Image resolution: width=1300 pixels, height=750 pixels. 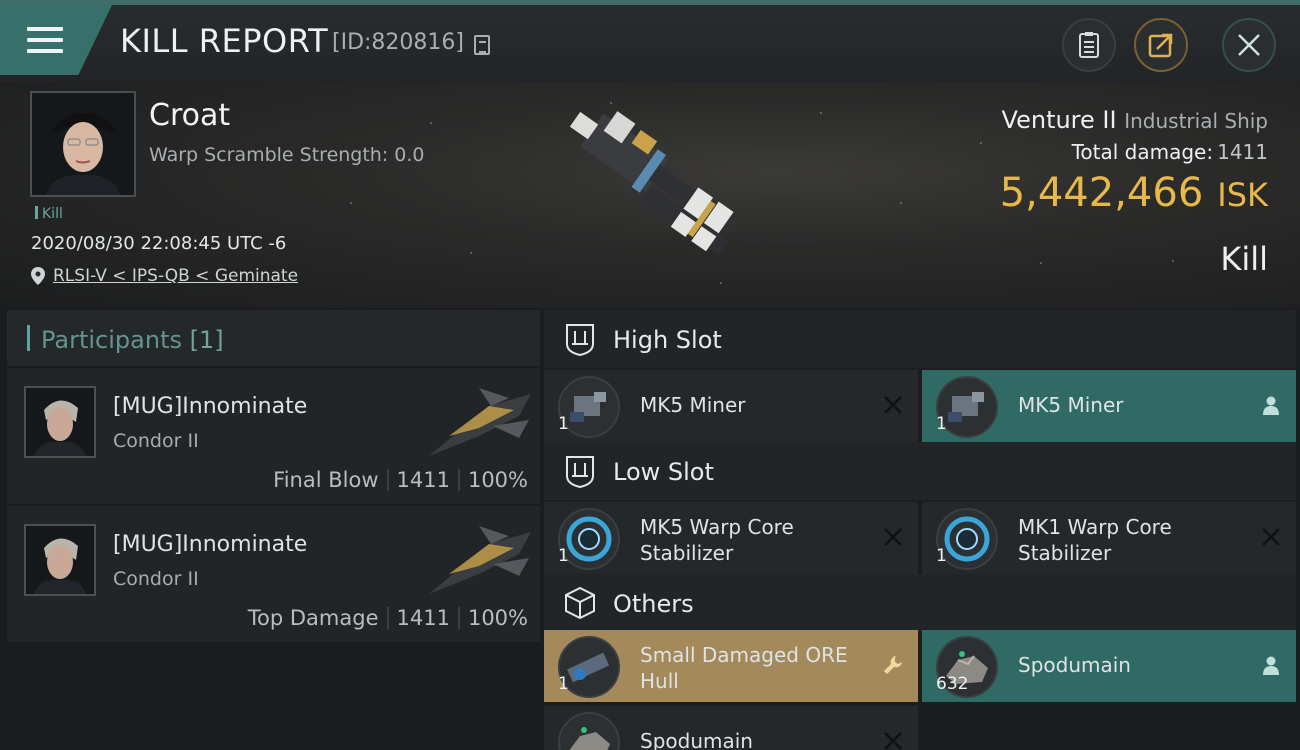 I want to click on high-slot-icon, so click(x=580, y=340).